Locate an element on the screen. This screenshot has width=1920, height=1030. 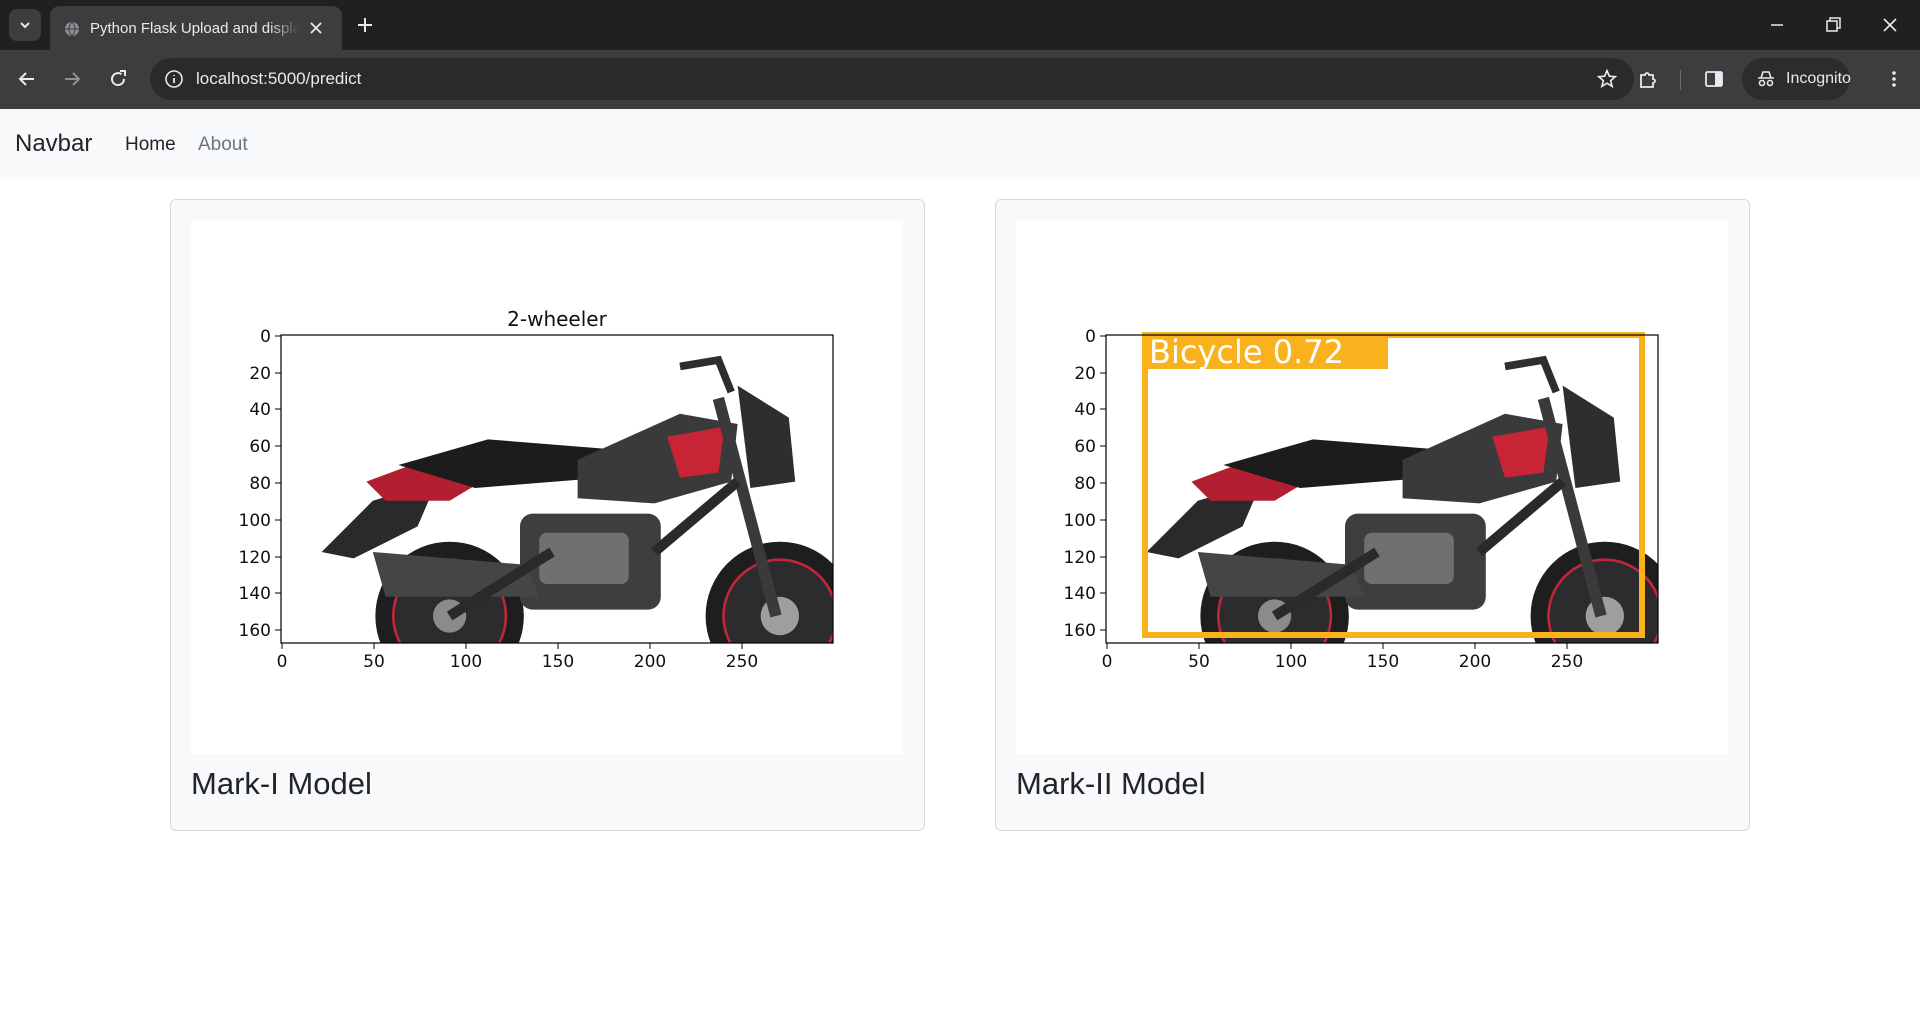
svg-text: 80 is located at coordinates (1085, 484).